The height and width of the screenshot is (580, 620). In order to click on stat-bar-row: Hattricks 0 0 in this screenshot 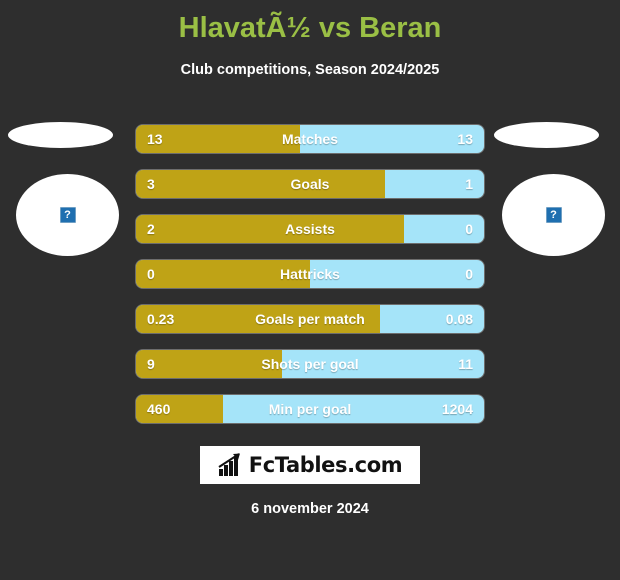, I will do `click(310, 274)`.